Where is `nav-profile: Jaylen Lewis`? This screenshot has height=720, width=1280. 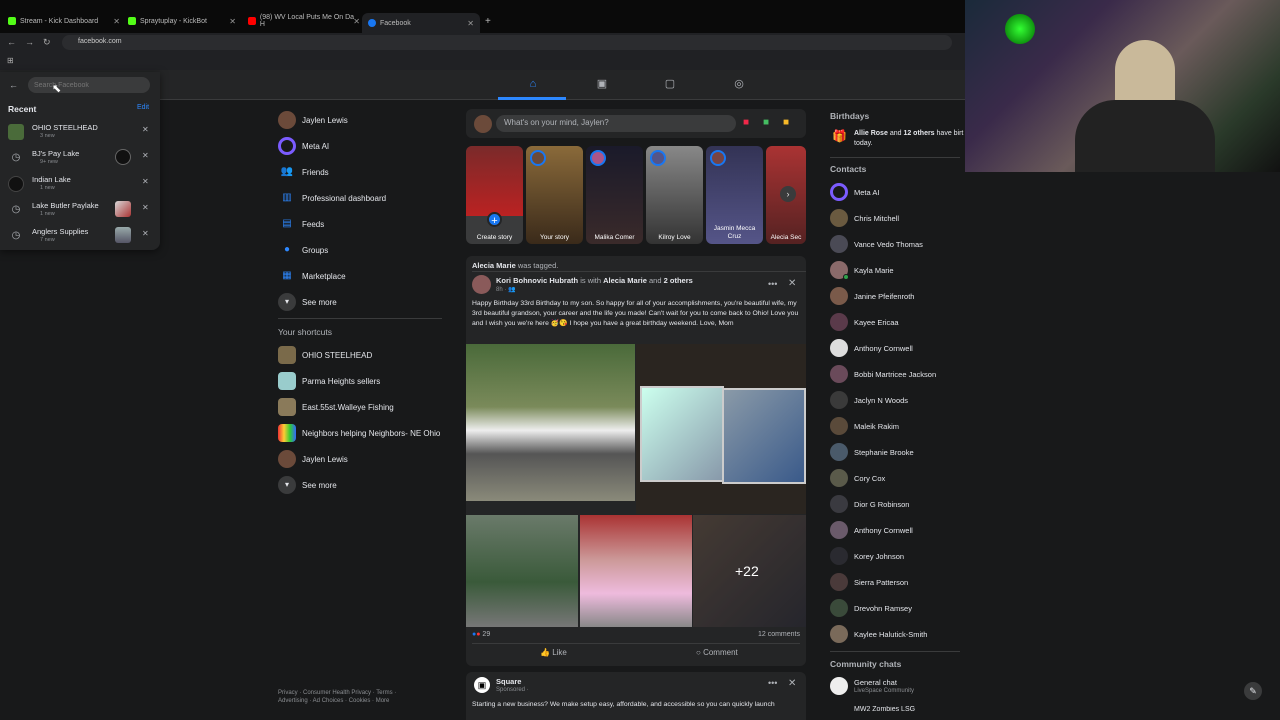 nav-profile: Jaylen Lewis is located at coordinates (363, 121).